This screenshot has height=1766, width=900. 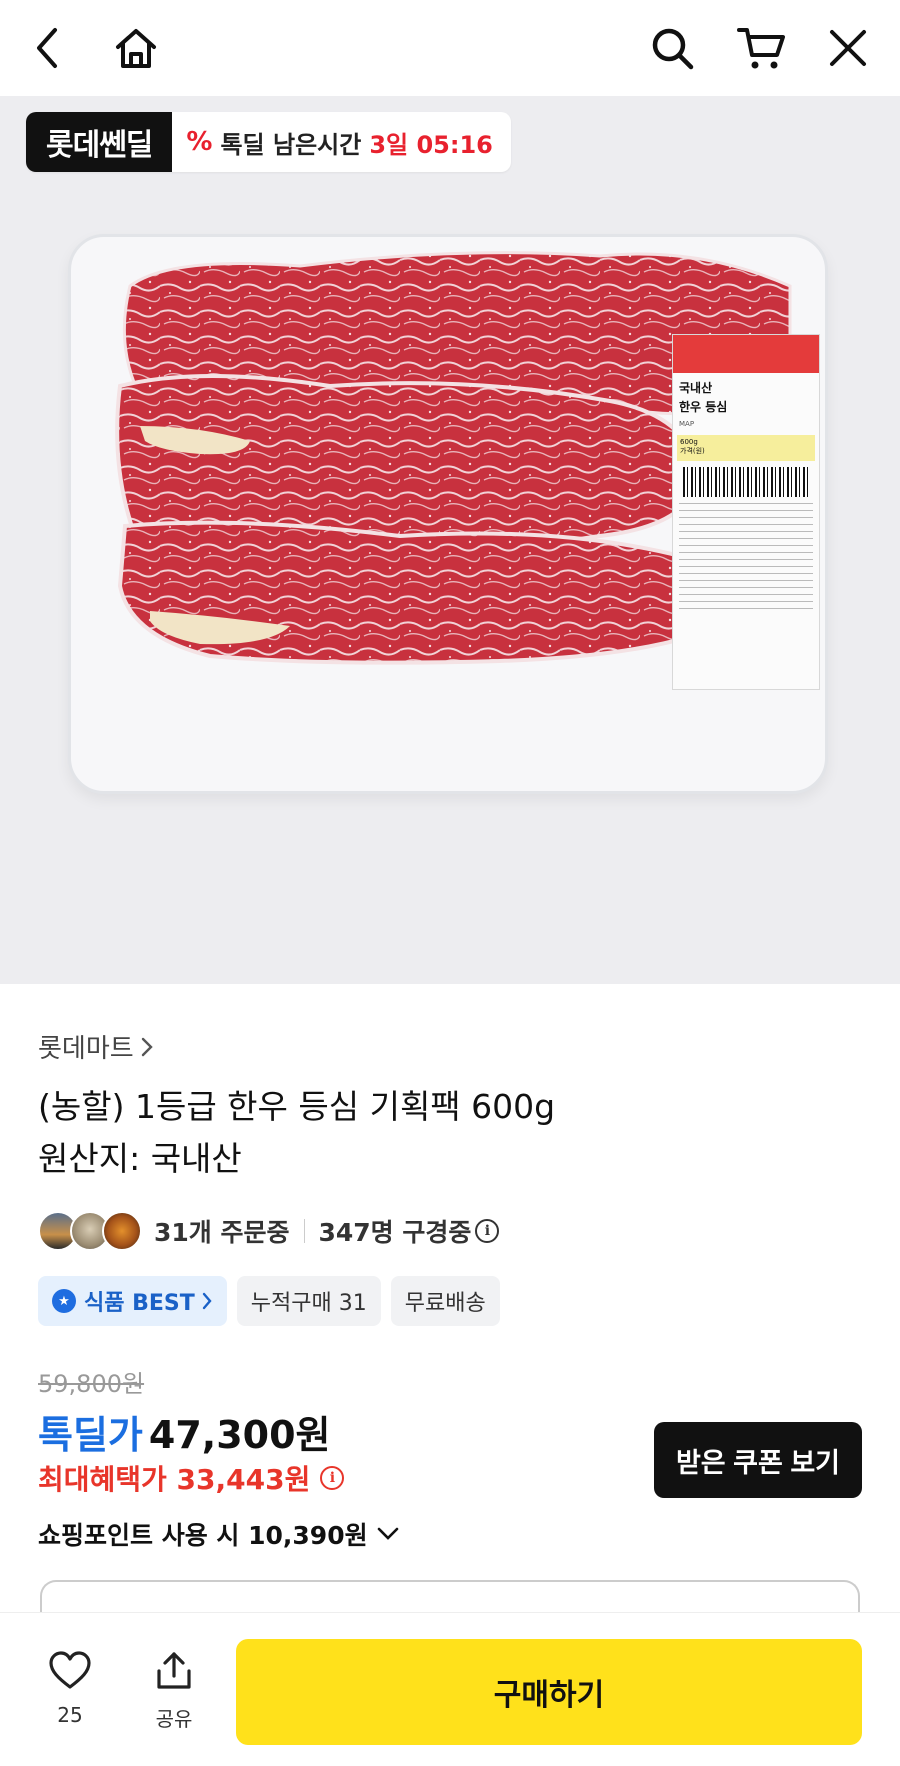 I want to click on like-button: 25, so click(x=70, y=1689).